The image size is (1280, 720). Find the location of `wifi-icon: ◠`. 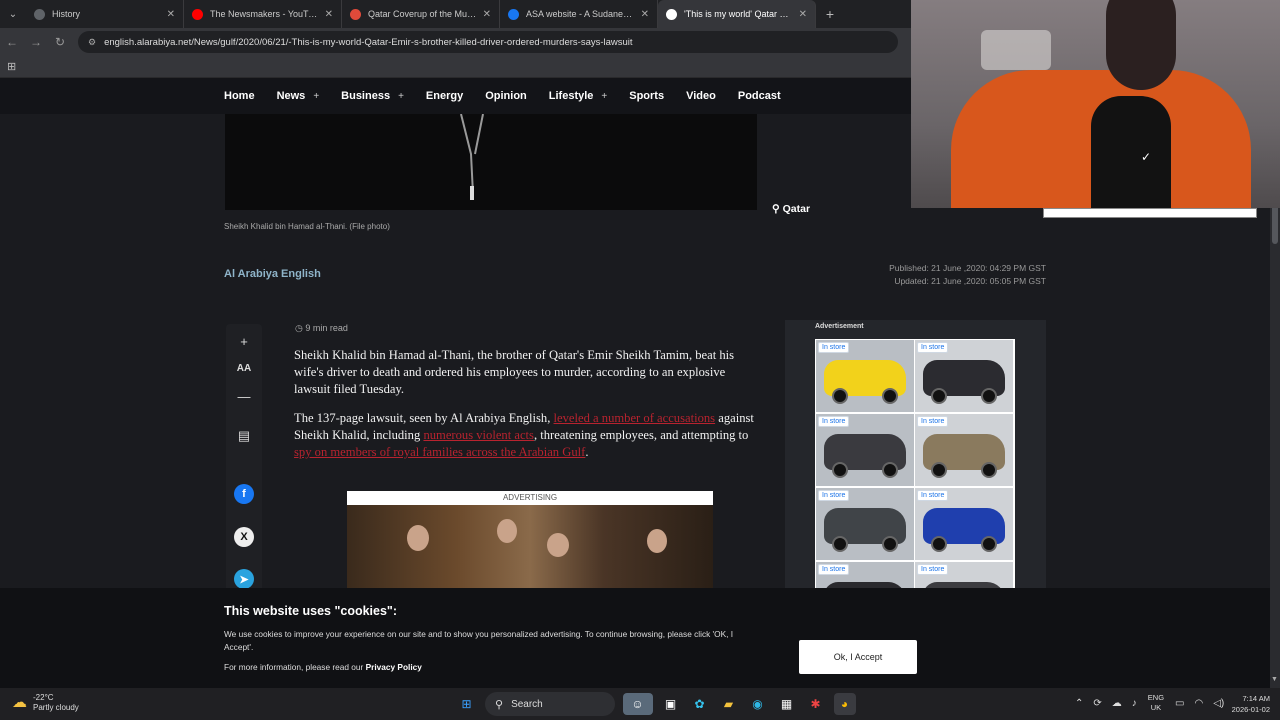

wifi-icon: ◠ is located at coordinates (1199, 703).